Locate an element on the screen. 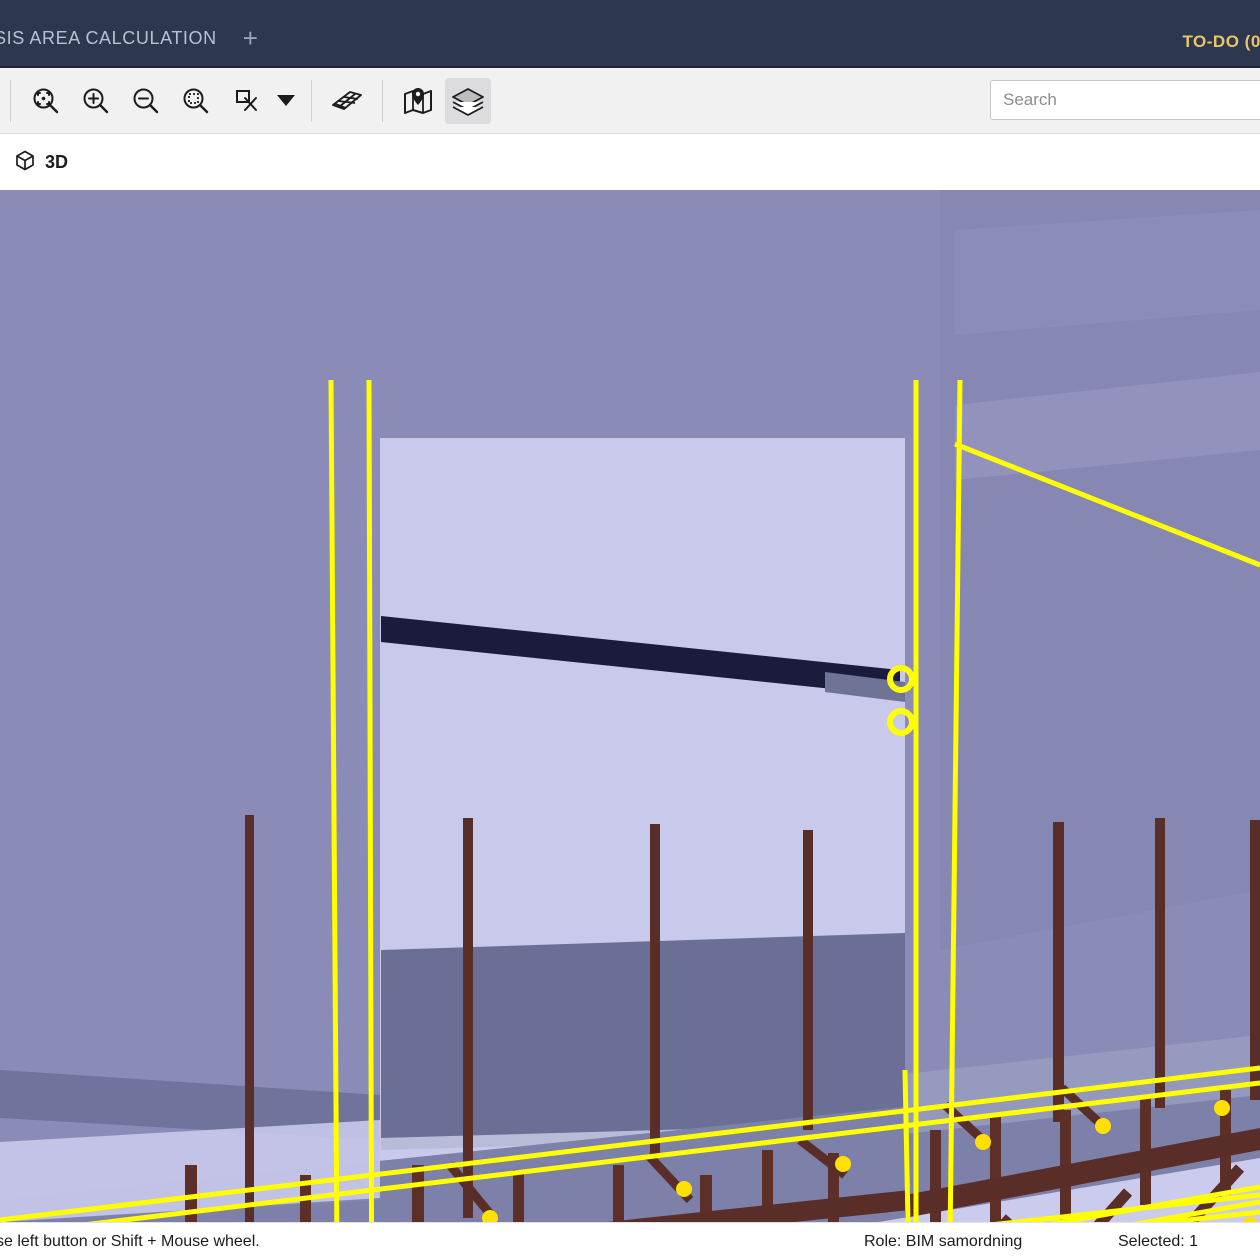 The width and height of the screenshot is (1260, 1260). view-label-text: 3D is located at coordinates (57, 161).